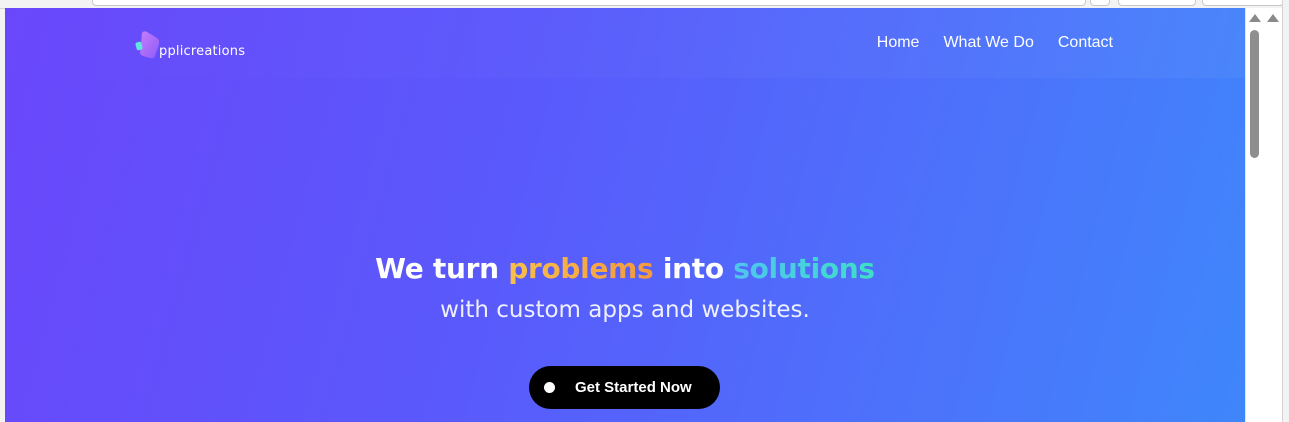  What do you see at coordinates (589, 3) in the screenshot?
I see `address-bar-edge` at bounding box center [589, 3].